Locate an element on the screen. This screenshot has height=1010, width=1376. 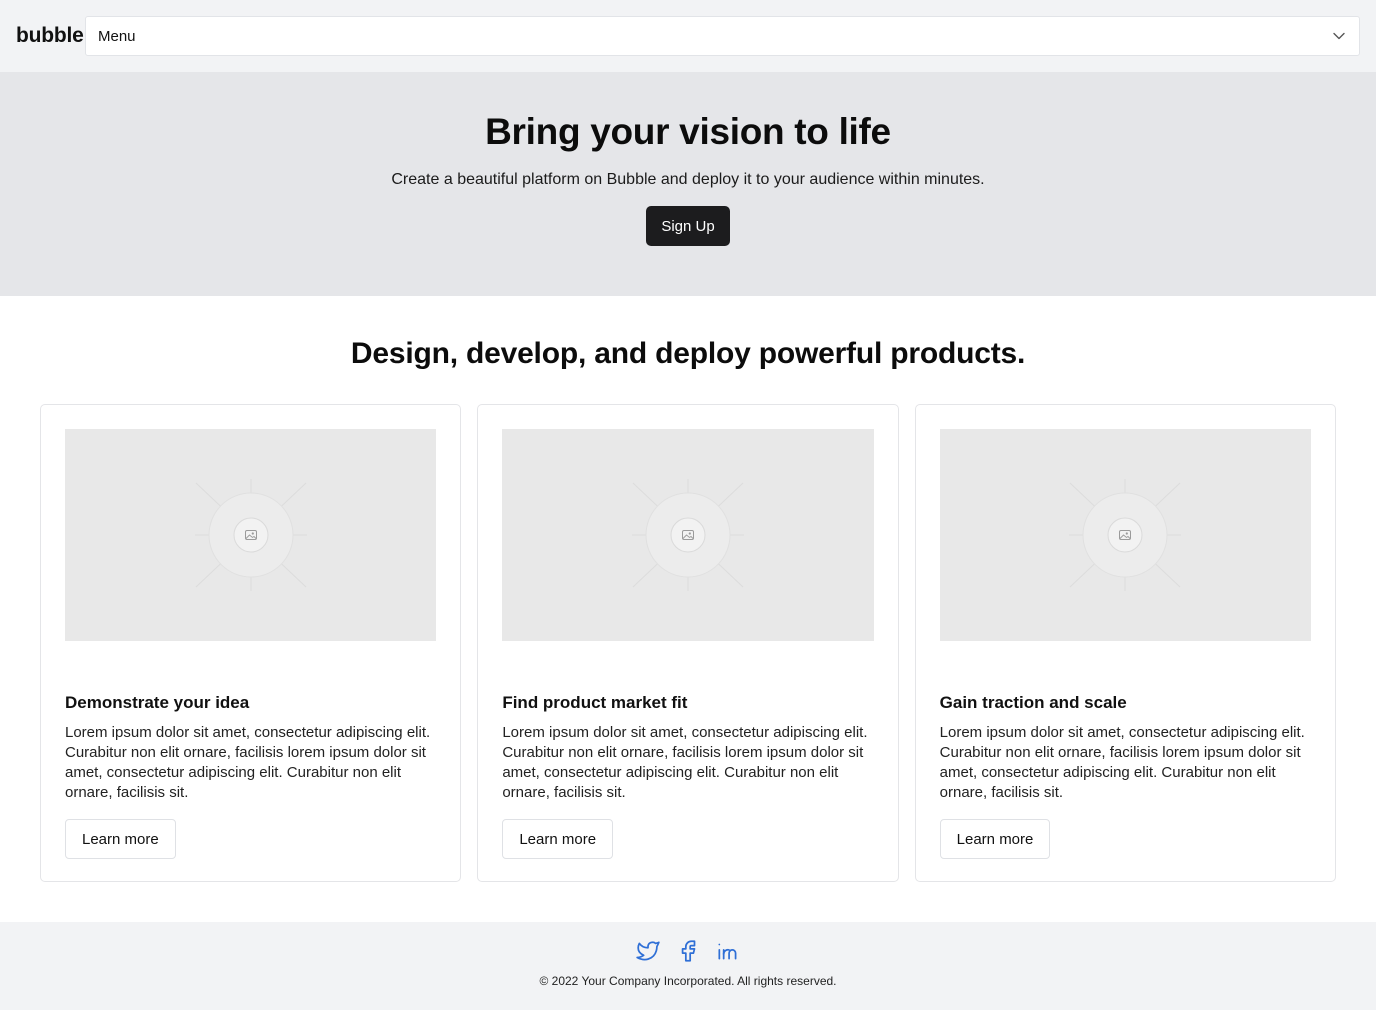
facebook-icon is located at coordinates (688, 951).